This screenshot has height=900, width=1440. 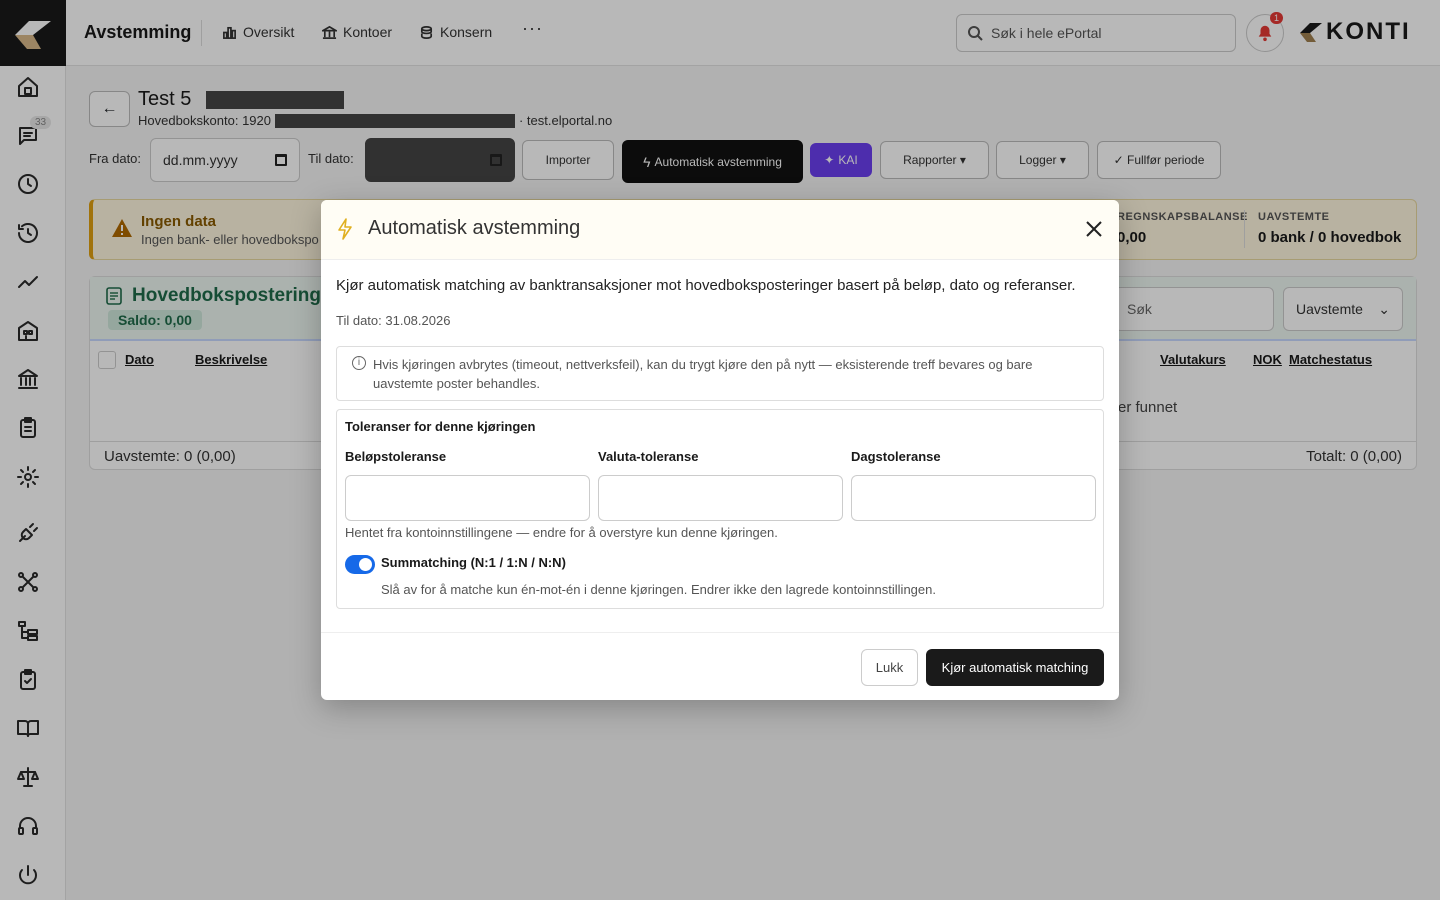 What do you see at coordinates (473, 562) in the screenshot?
I see `summatching-label: Summatching (N:1 / 1:N / N:N)` at bounding box center [473, 562].